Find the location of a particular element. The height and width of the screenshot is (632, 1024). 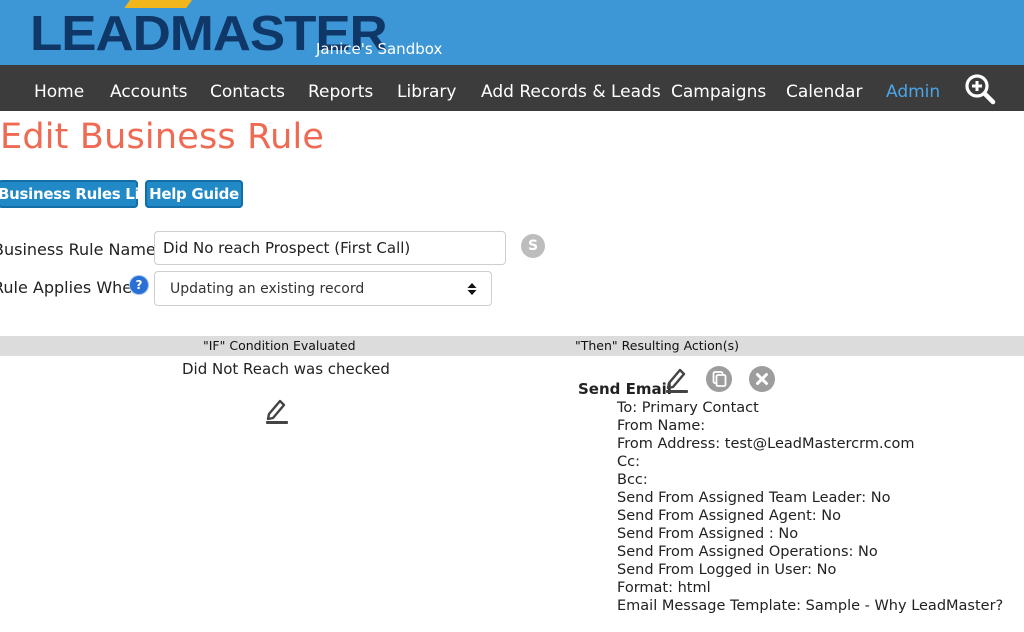

detail-from-address: From Address: test@LeadMastercrm.com is located at coordinates (766, 444).